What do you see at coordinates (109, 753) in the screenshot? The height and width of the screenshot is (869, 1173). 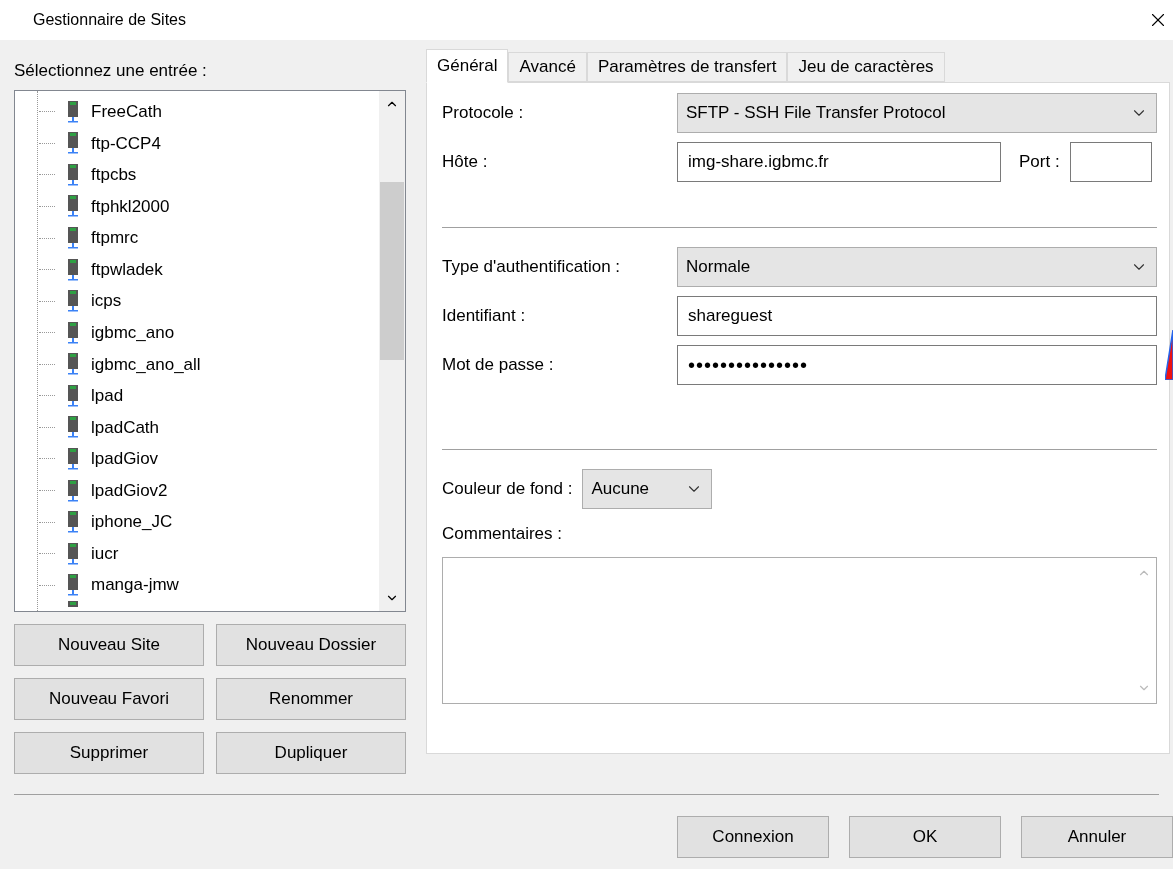 I see `site-action-button: Supprimer` at bounding box center [109, 753].